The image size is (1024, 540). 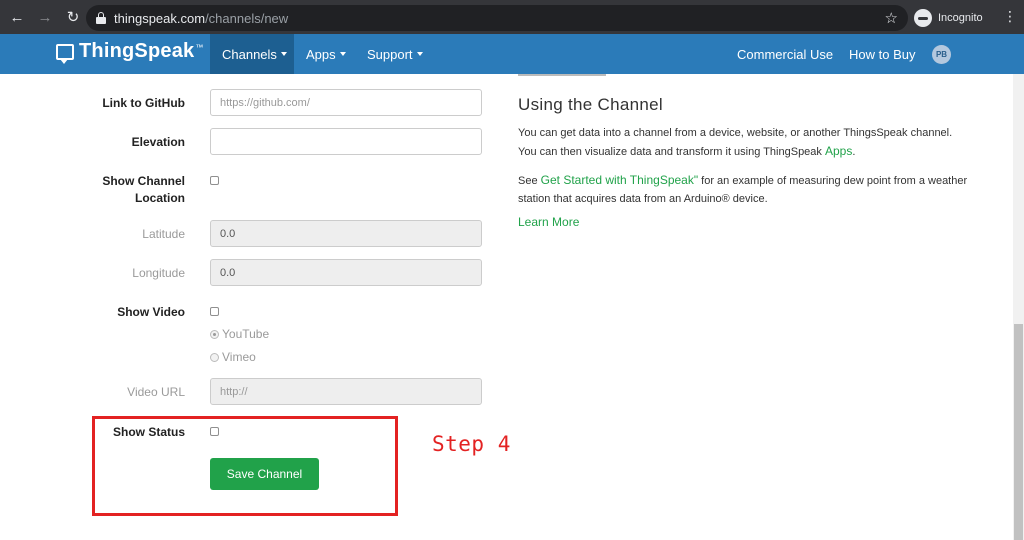 I want to click on user-avatar: PB, so click(x=941, y=54).